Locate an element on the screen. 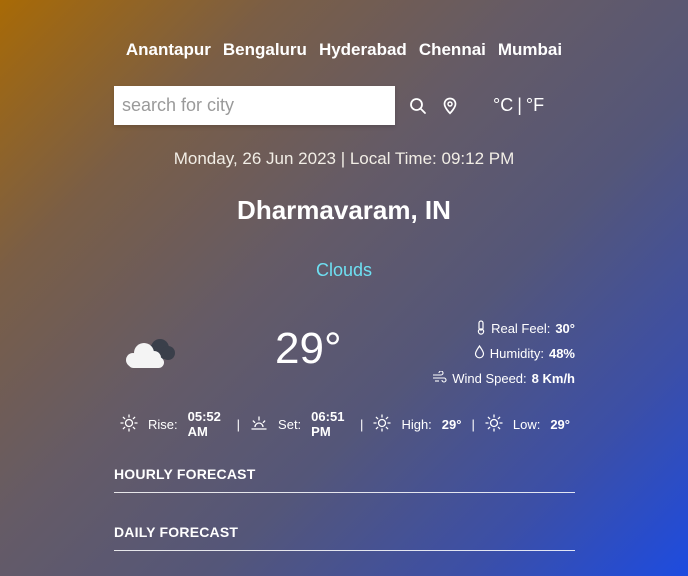 This screenshot has height=576, width=688. search-input is located at coordinates (254, 105).